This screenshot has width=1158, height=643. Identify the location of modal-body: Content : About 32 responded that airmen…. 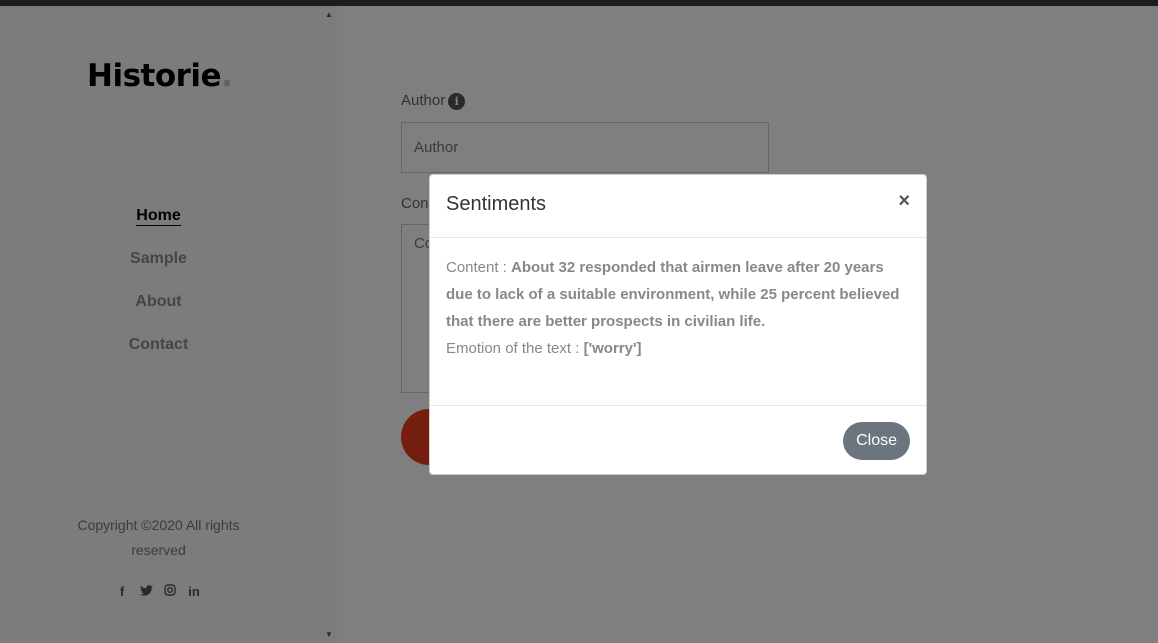
(678, 308).